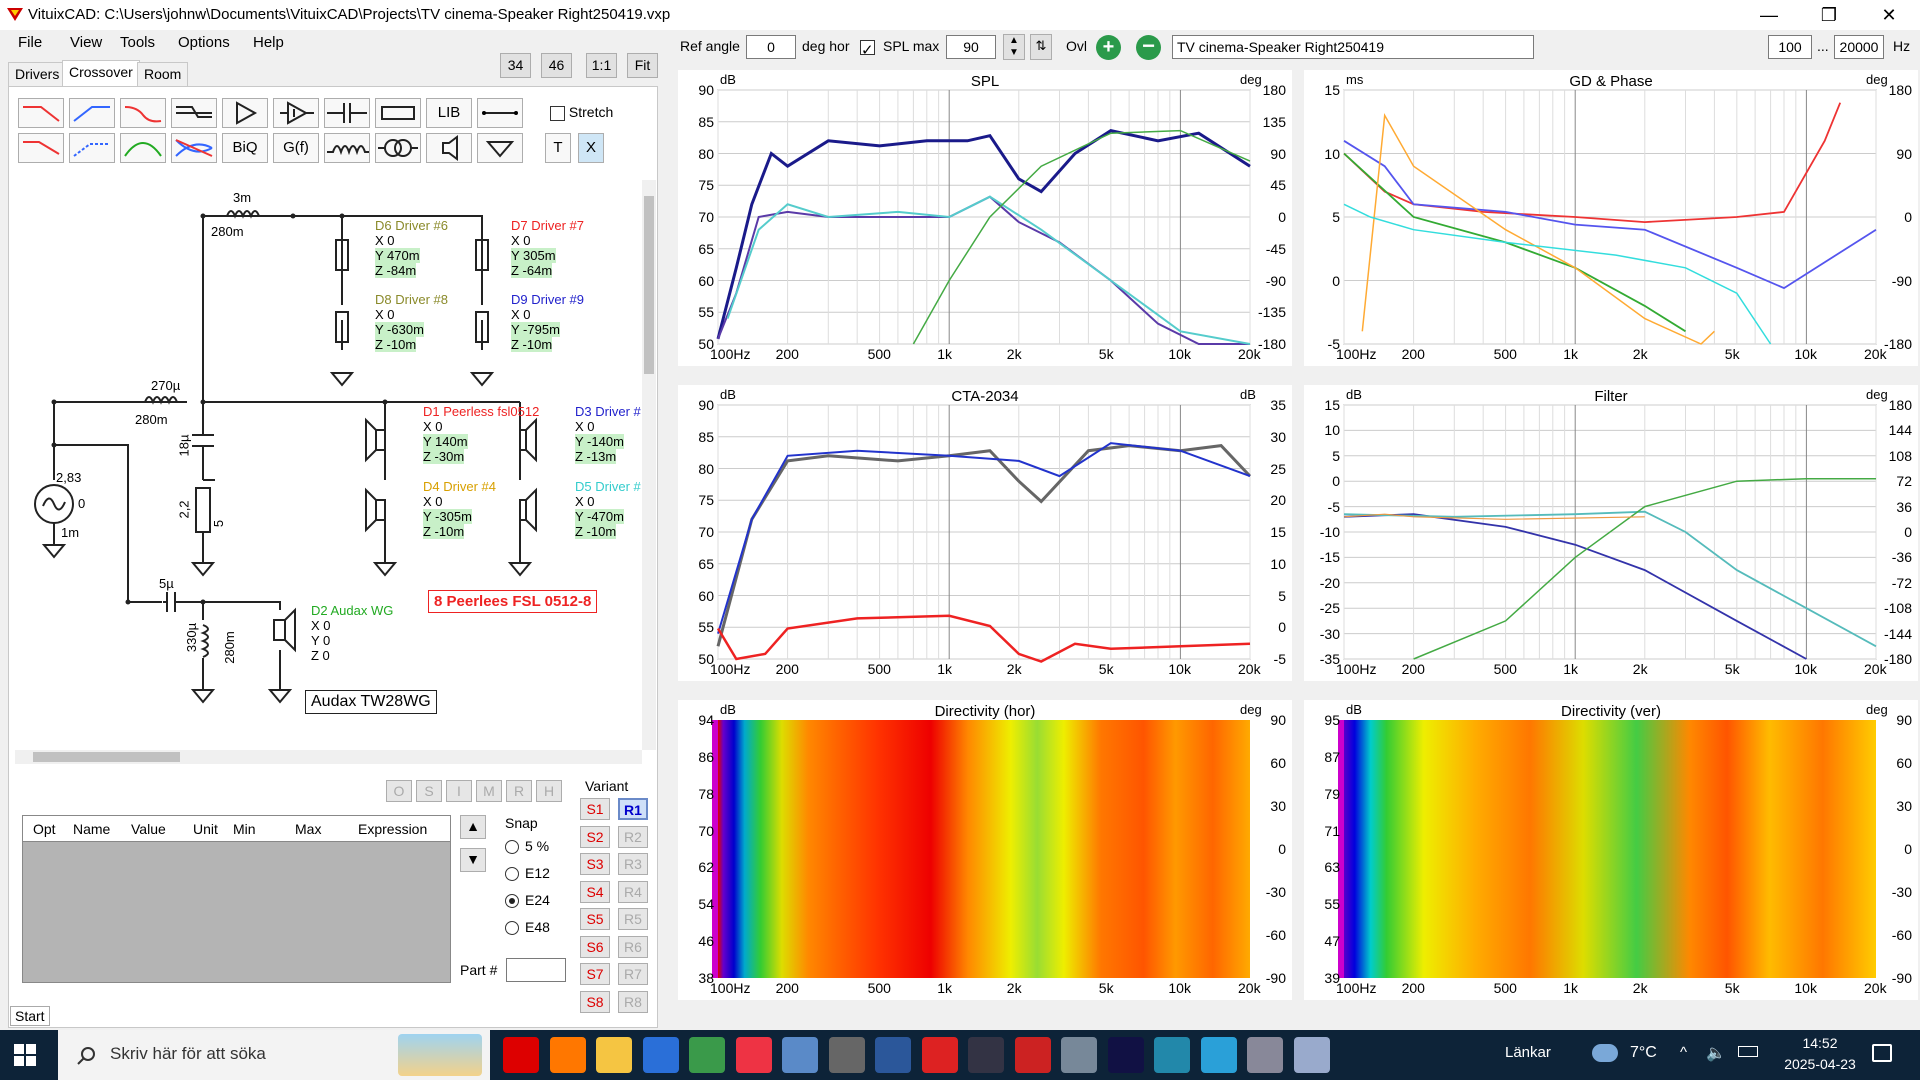 The width and height of the screenshot is (1920, 1080). I want to click on menu-view: View, so click(86, 42).